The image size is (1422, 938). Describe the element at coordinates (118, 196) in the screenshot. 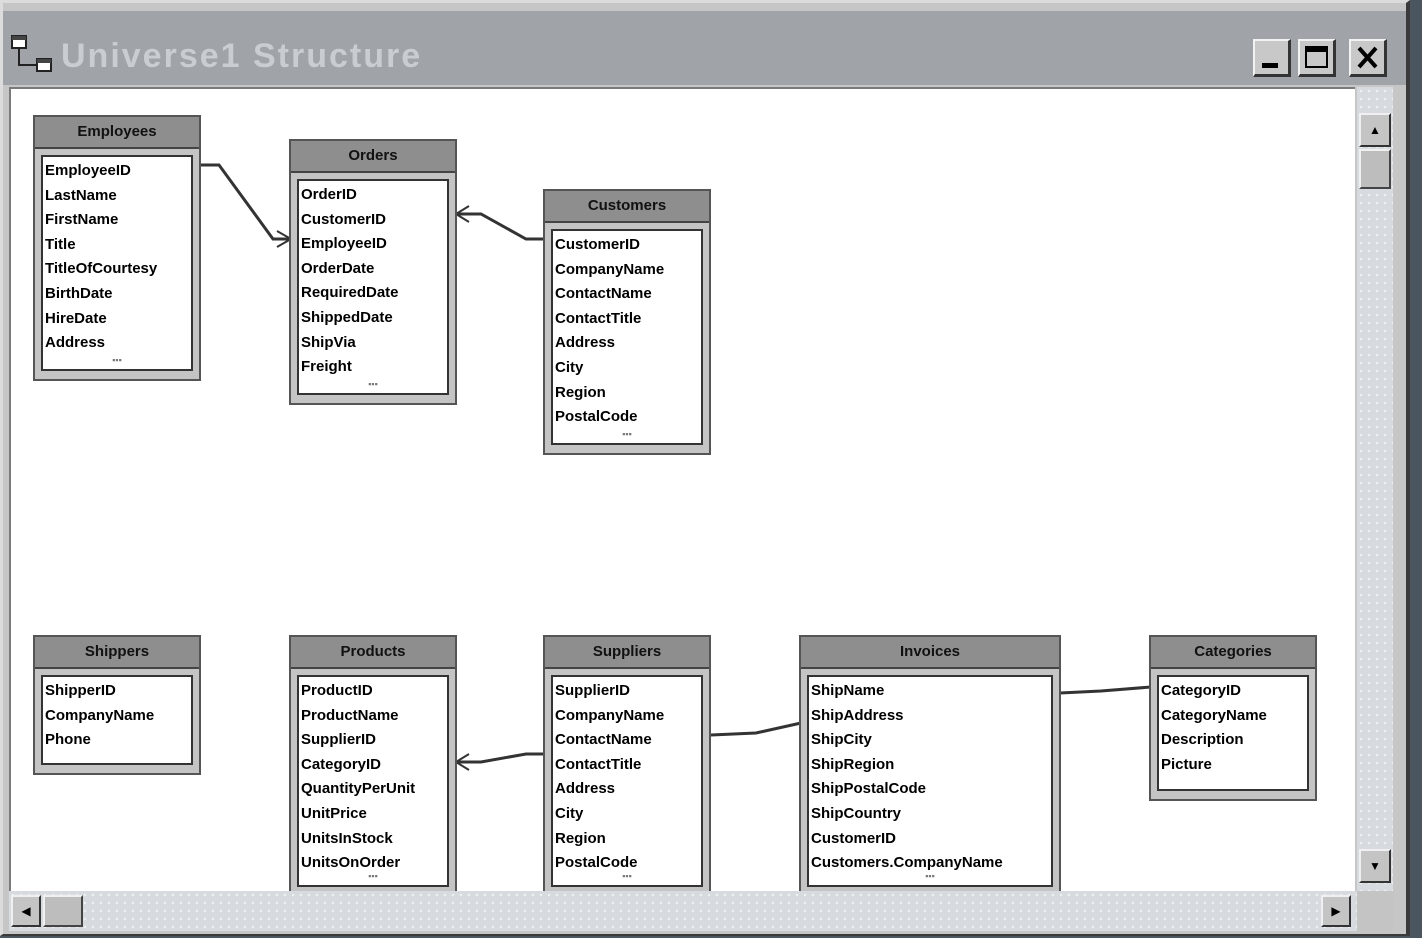

I see `column-item: LastName` at that location.